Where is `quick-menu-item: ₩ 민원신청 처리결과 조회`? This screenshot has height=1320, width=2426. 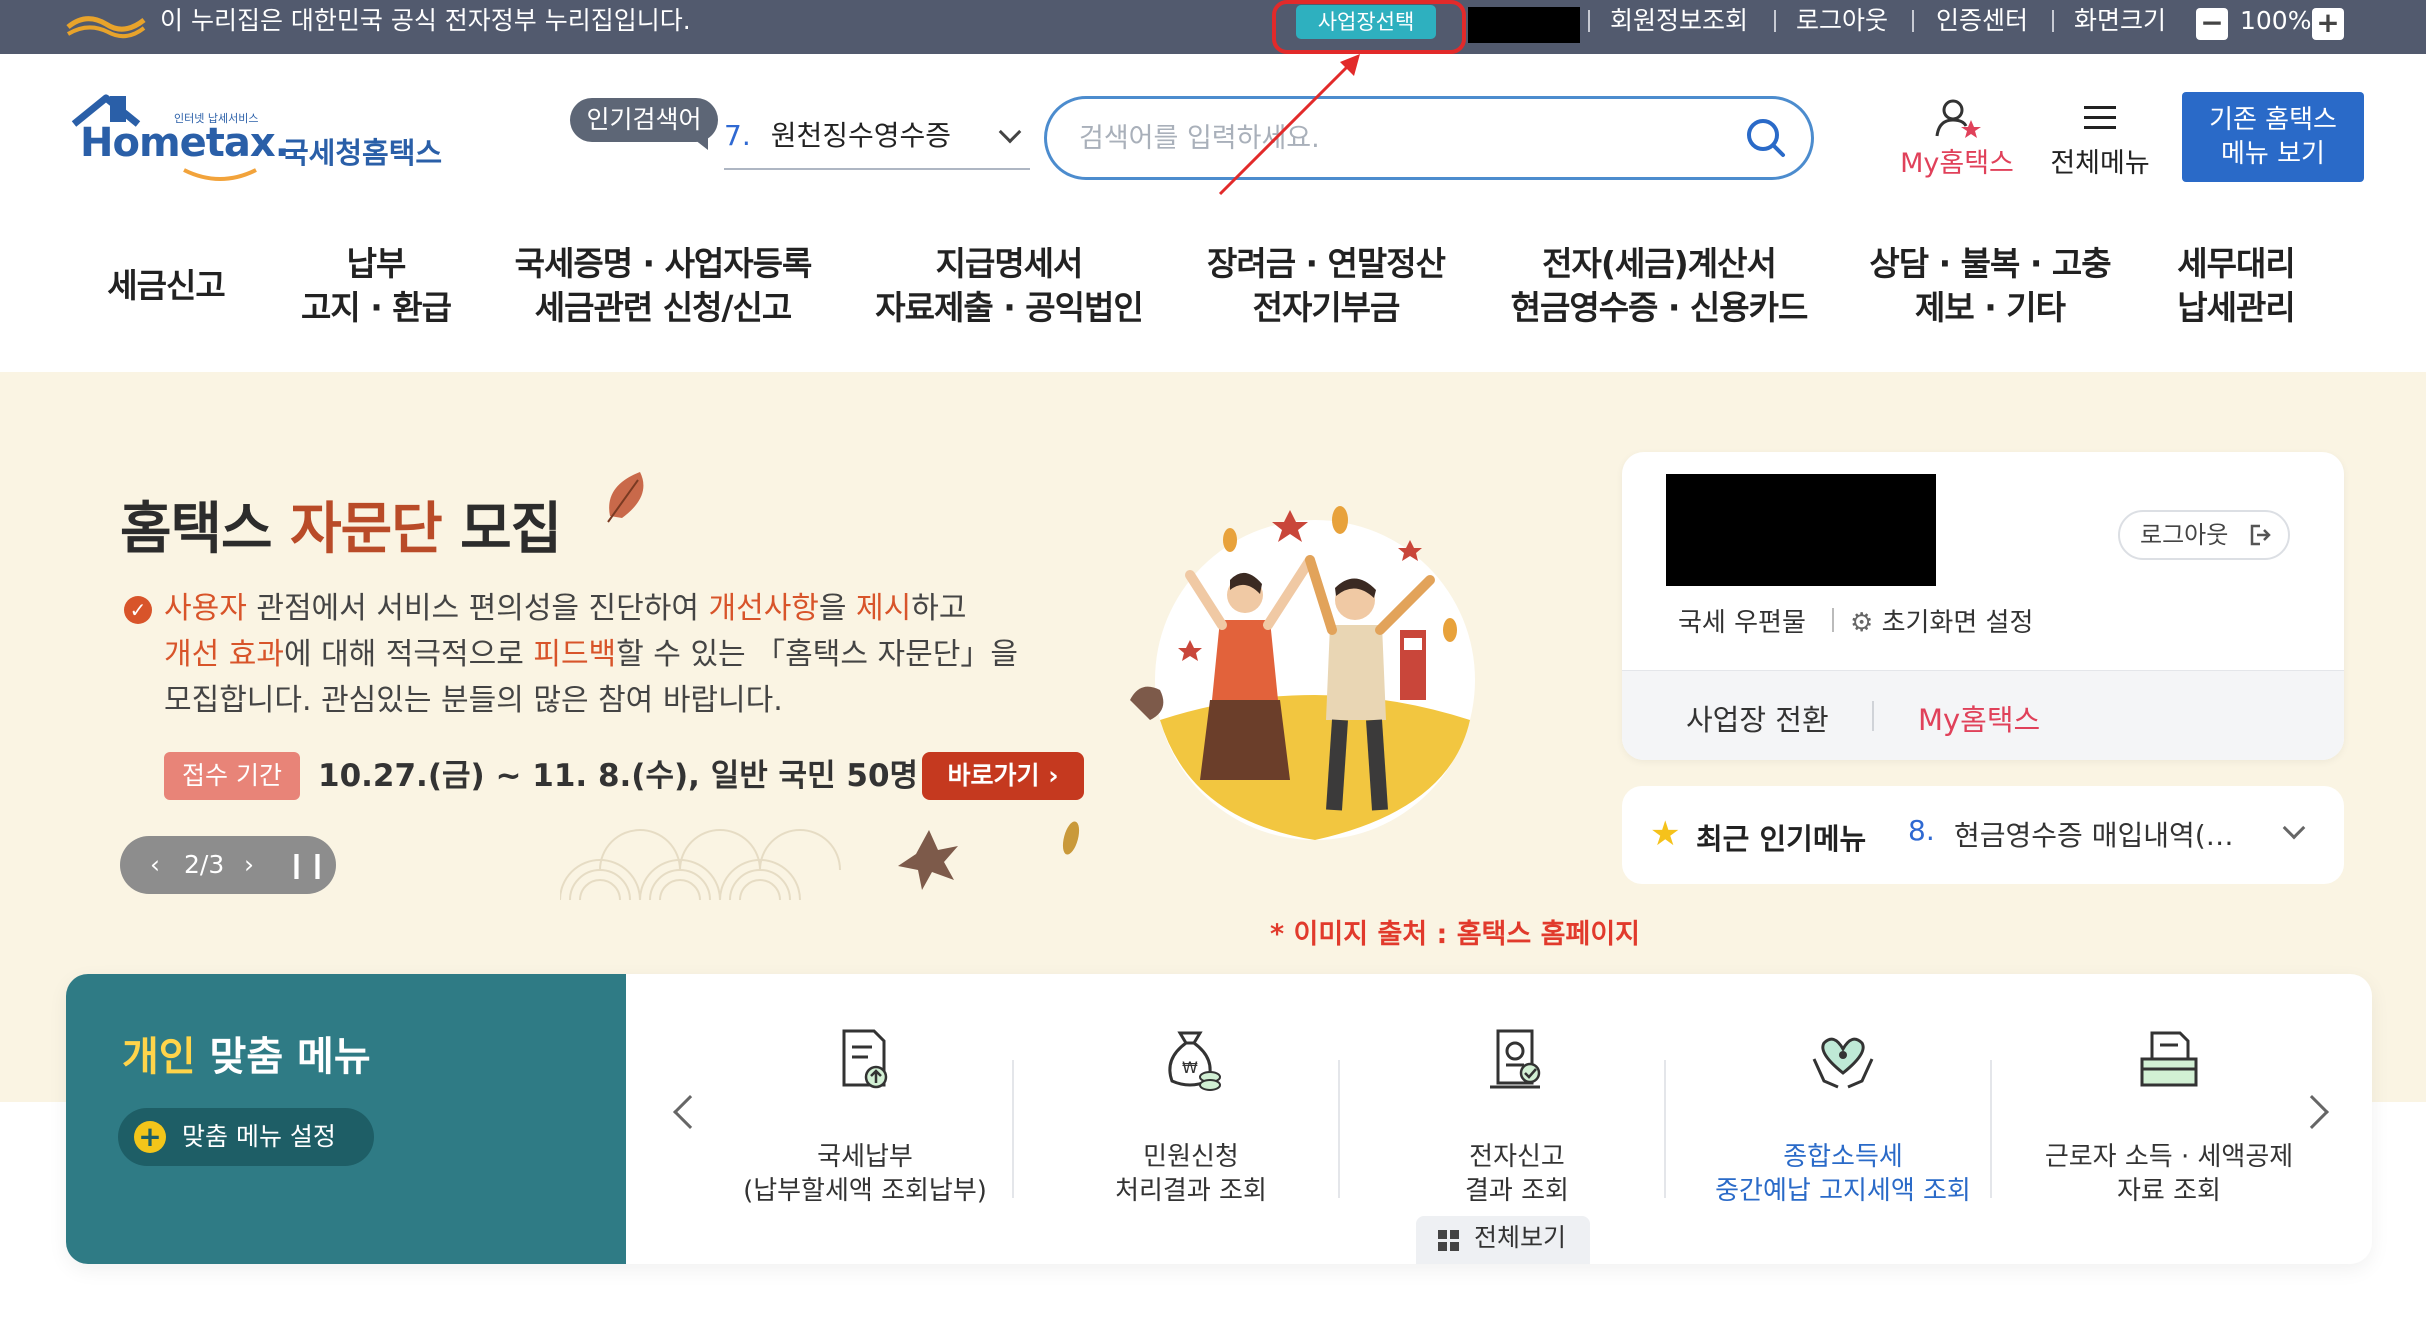
quick-menu-item: ₩ 민원신청 처리결과 조회 is located at coordinates (1191, 1116).